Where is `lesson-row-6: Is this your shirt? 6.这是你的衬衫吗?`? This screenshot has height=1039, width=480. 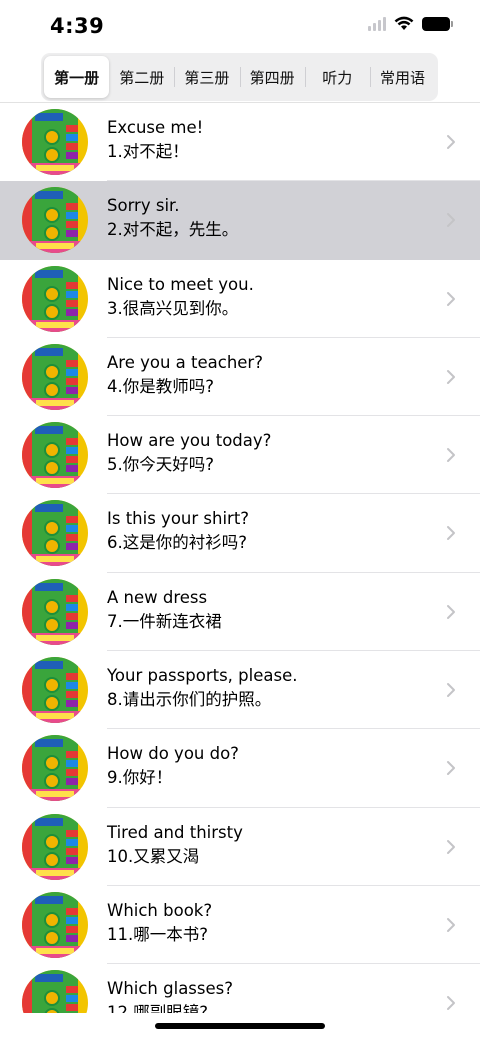
lesson-row-6: Is this your shirt? 6.这是你的衬衫吗? is located at coordinates (240, 533).